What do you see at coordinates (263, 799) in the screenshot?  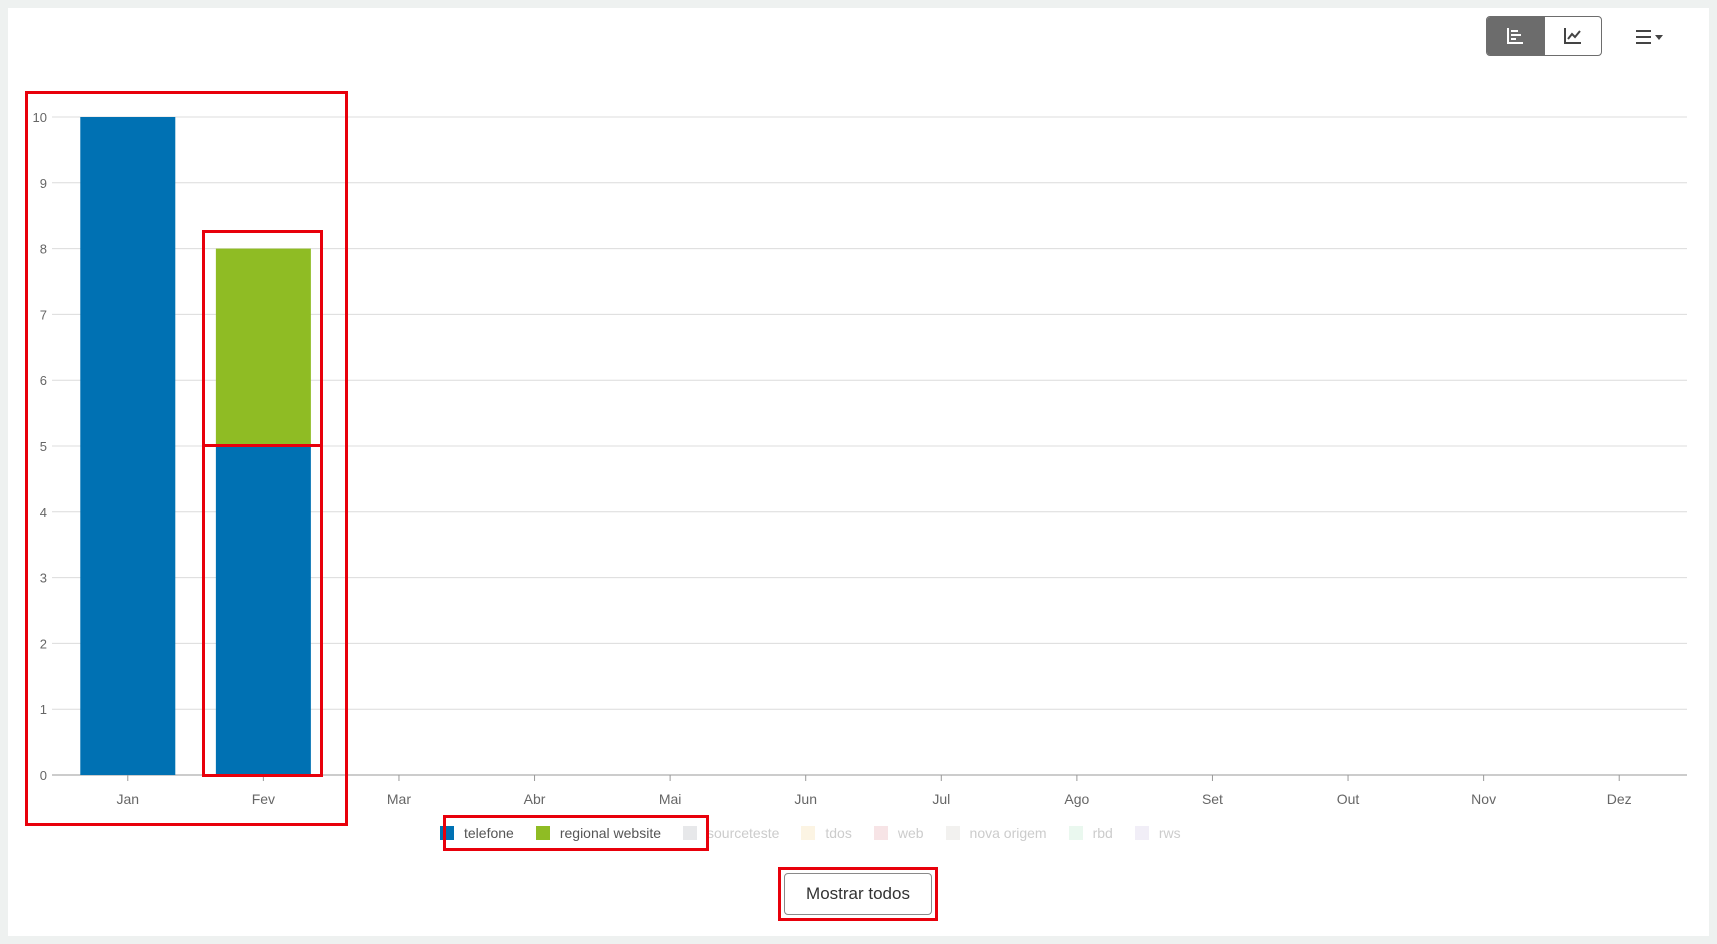 I see `x-tick-label: Fev` at bounding box center [263, 799].